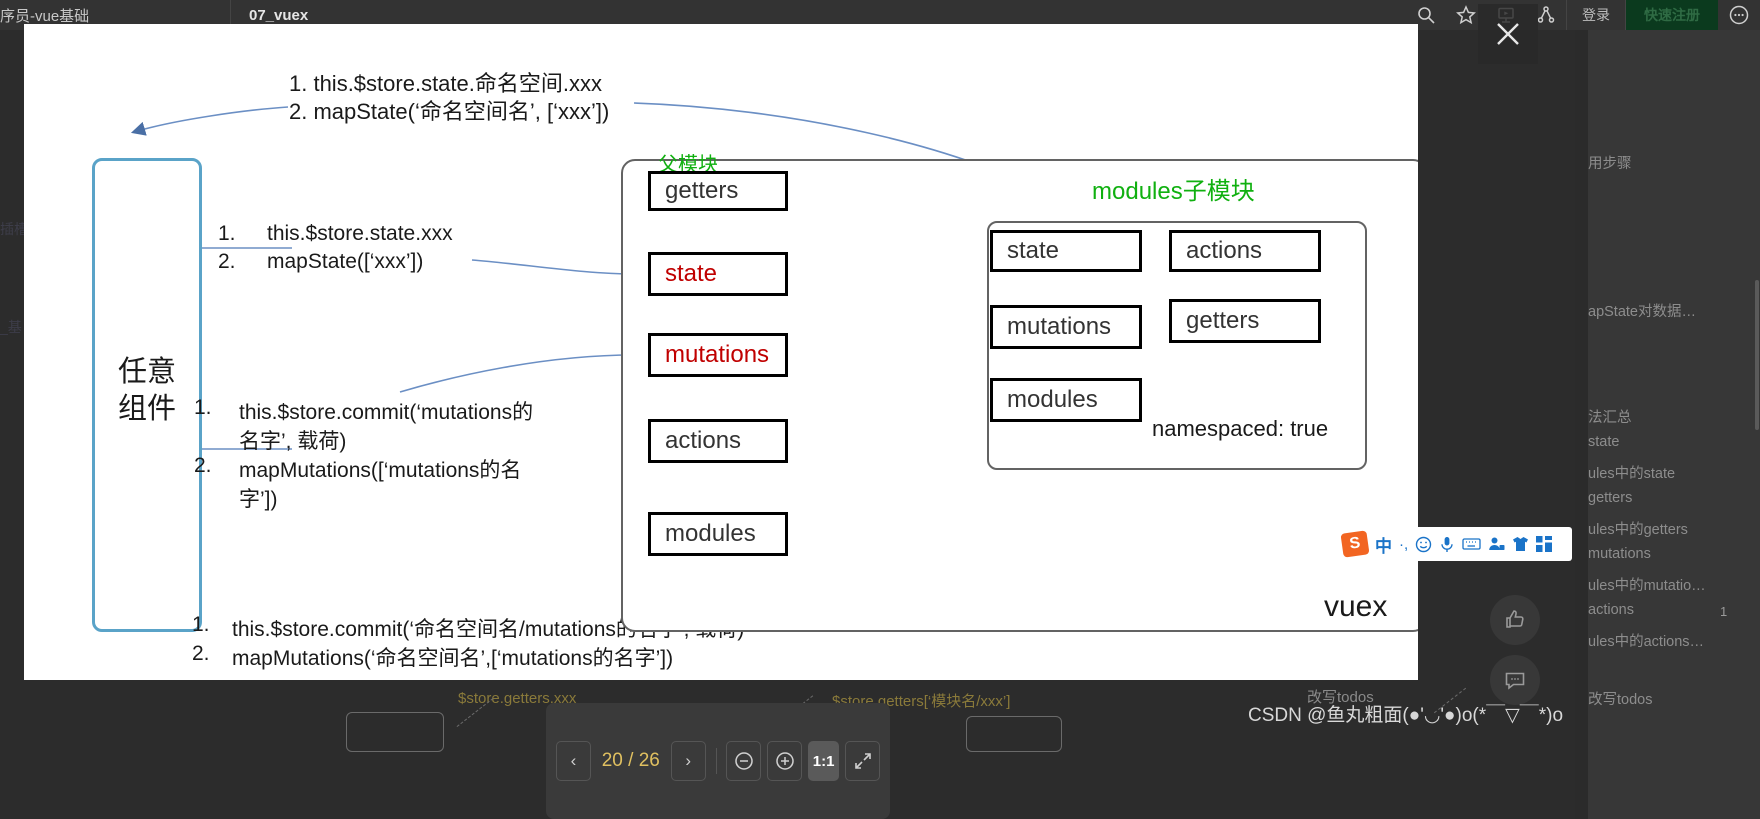 The image size is (1760, 819). I want to click on like-count: 1, so click(1724, 611).